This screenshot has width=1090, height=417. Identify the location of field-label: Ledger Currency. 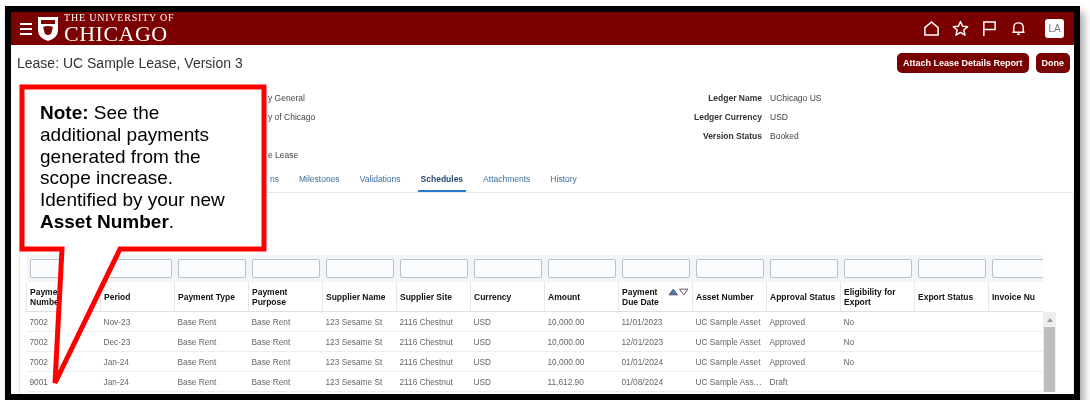
(727, 116).